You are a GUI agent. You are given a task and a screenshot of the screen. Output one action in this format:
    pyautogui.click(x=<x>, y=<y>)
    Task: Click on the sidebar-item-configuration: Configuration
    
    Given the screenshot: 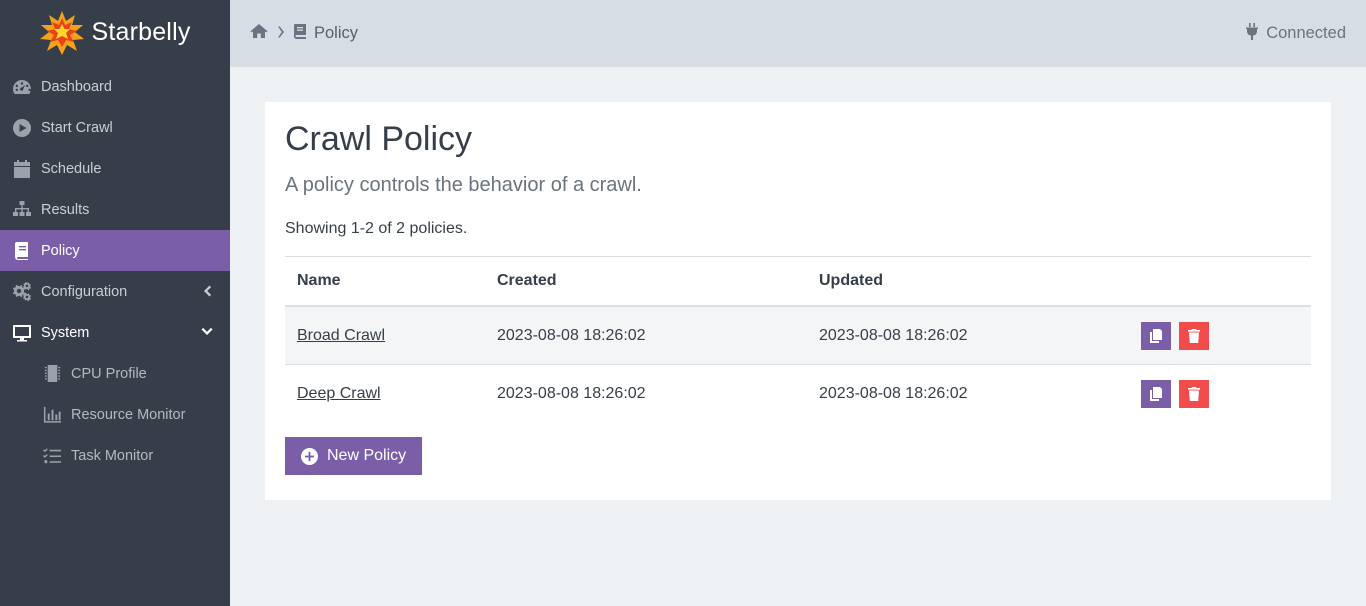 What is the action you would take?
    pyautogui.click(x=115, y=291)
    